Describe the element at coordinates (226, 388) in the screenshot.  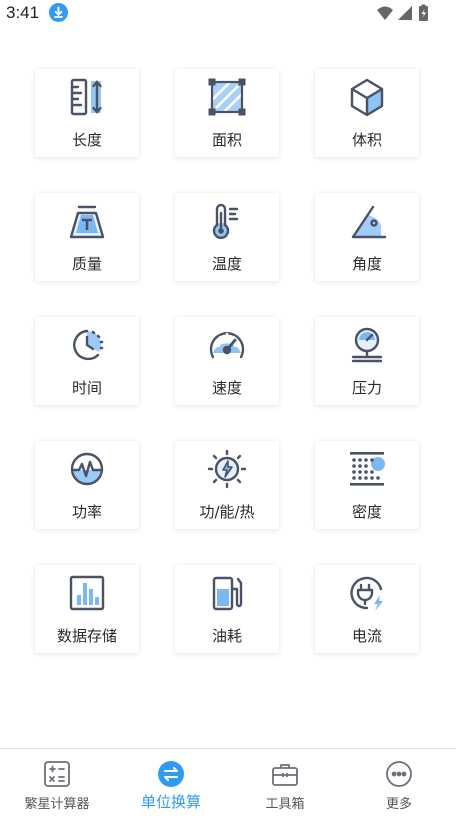
I see `unit-label: 速度` at that location.